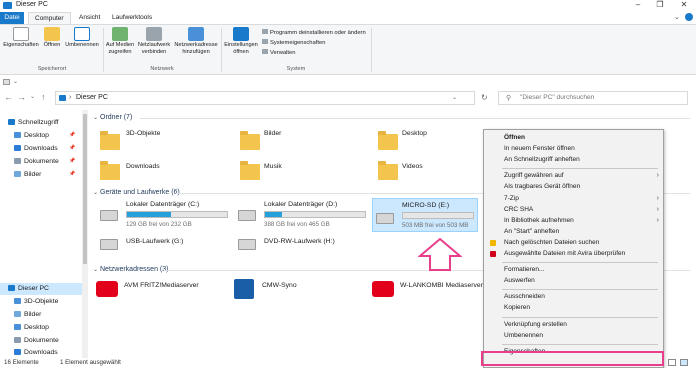  I want to click on nav-item-dieser-pc: Dieser PC, so click(28, 289).